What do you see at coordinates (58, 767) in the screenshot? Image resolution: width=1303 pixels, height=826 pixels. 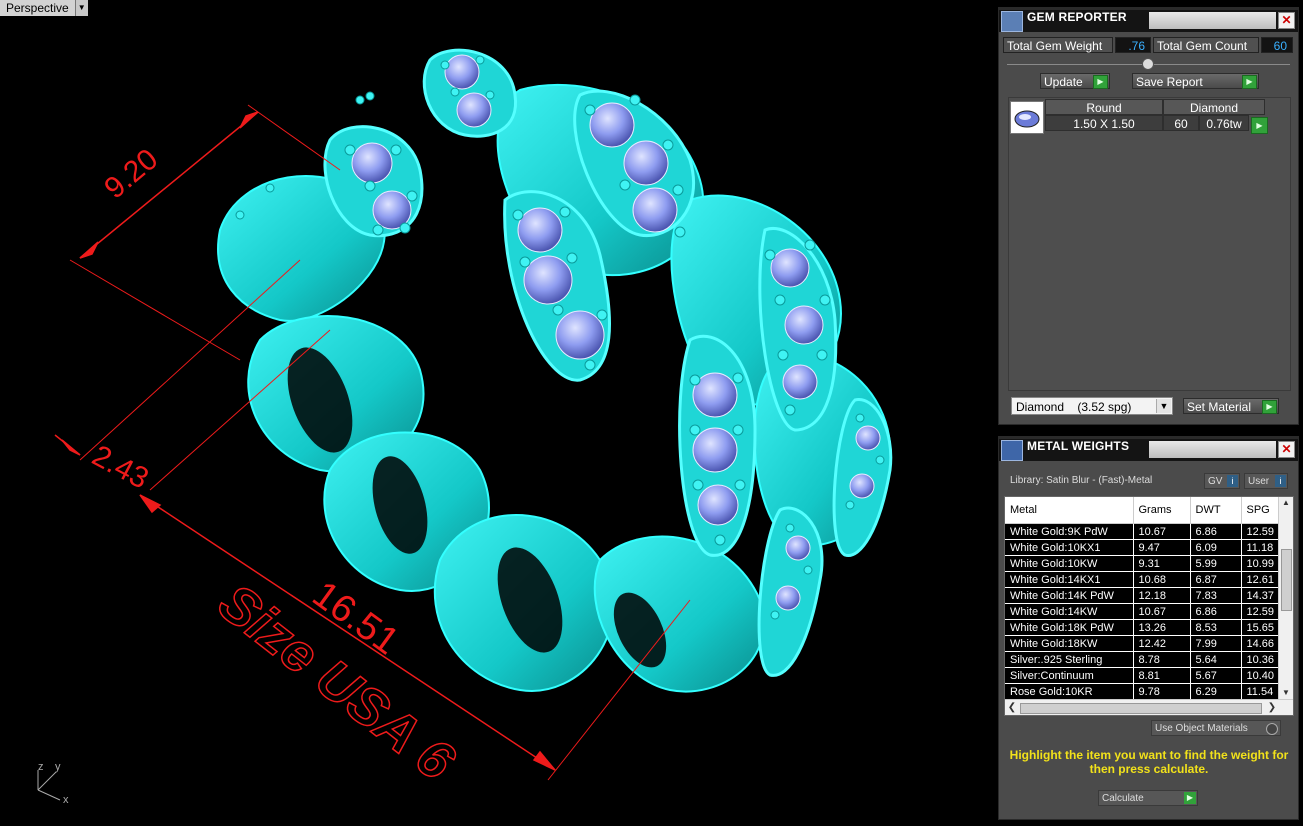 I see `axis-label-y: y` at bounding box center [58, 767].